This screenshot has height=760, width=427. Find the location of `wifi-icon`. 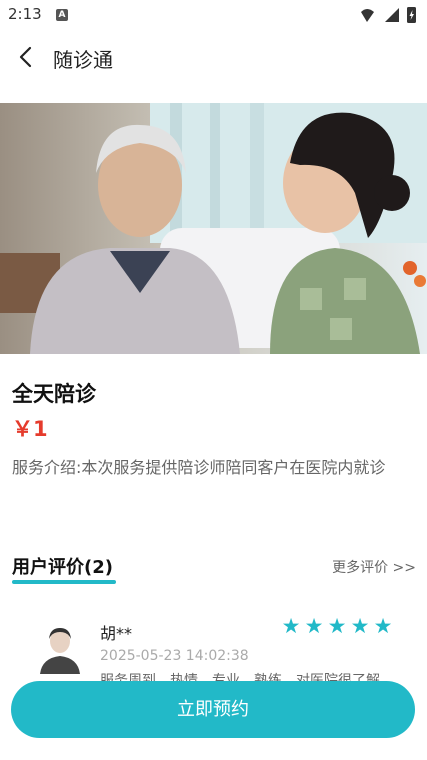

wifi-icon is located at coordinates (367, 15).